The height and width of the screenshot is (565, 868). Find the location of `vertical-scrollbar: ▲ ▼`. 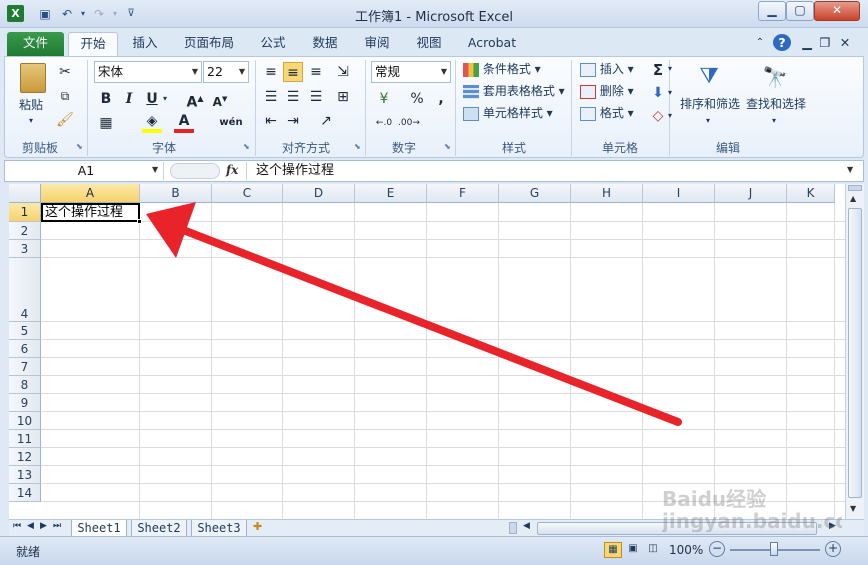

vertical-scrollbar: ▲ ▼ is located at coordinates (854, 351).